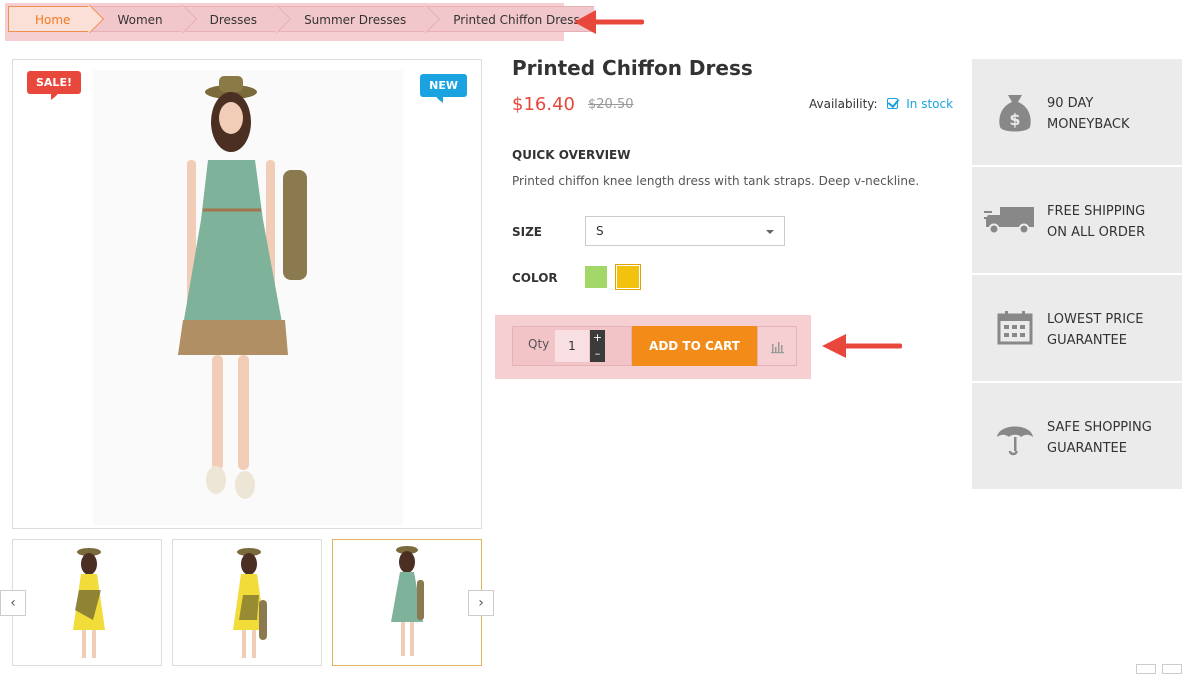 This screenshot has width=1194, height=674. What do you see at coordinates (443, 88) in the screenshot?
I see `new-badge: NEW` at bounding box center [443, 88].